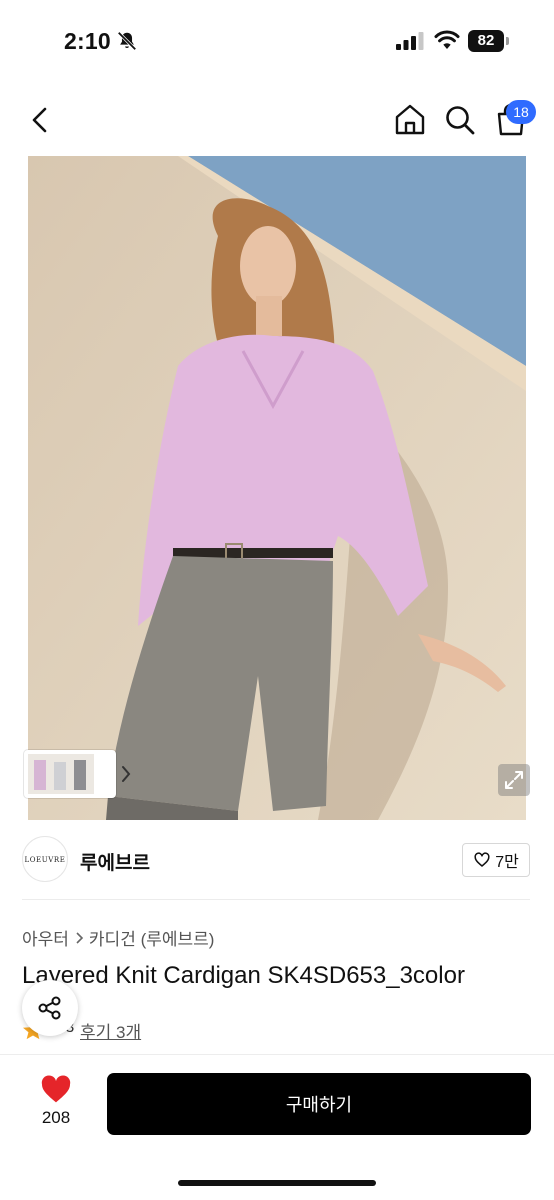 The image size is (554, 1200). I want to click on share-icon, so click(49, 1008).